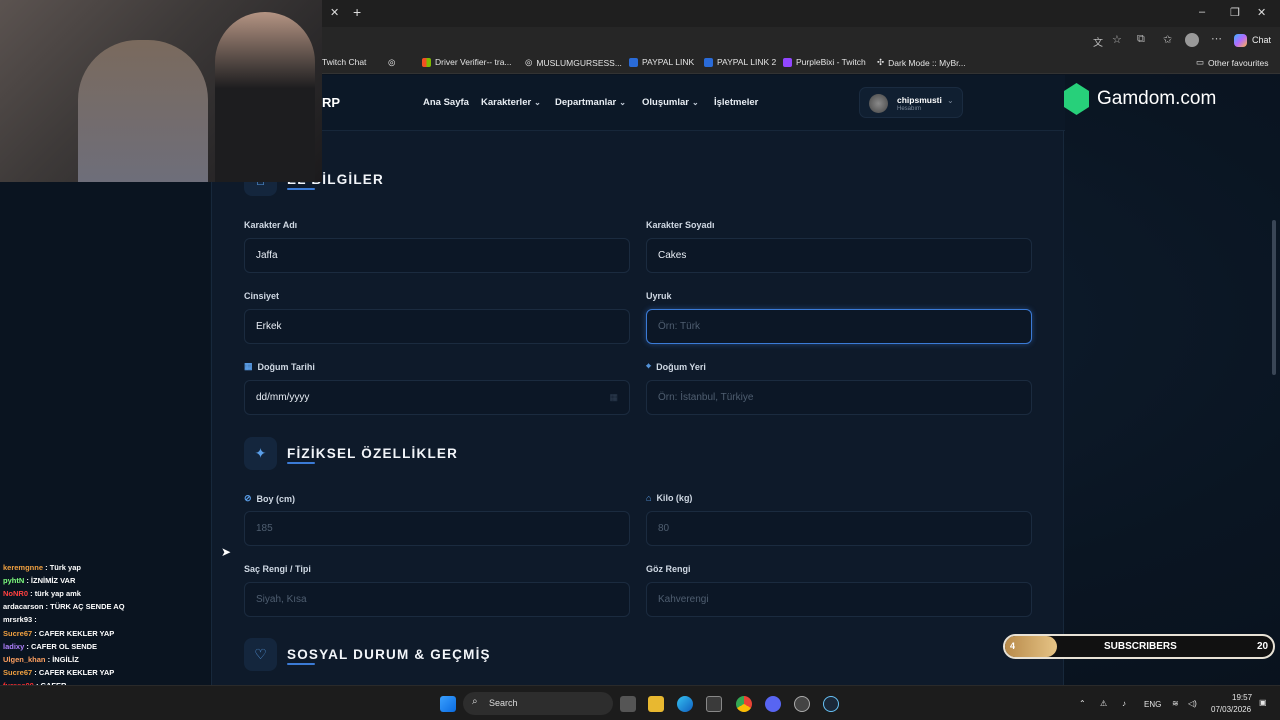  Describe the element at coordinates (1141, 39) in the screenshot. I see `extensions-icon: ⧉` at that location.